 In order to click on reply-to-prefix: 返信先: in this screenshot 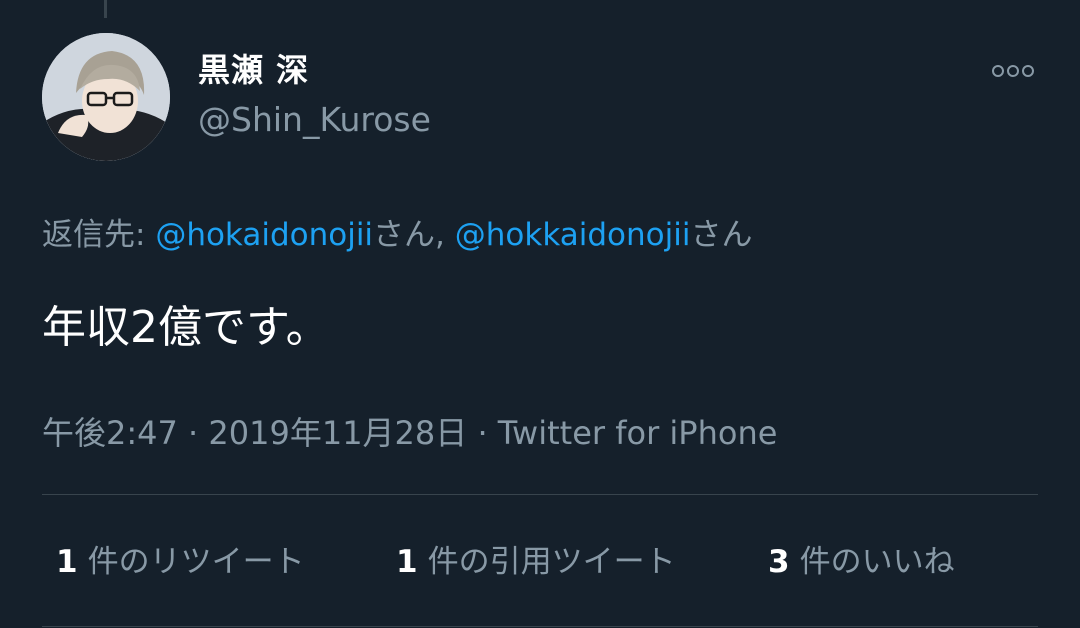, I will do `click(99, 235)`.